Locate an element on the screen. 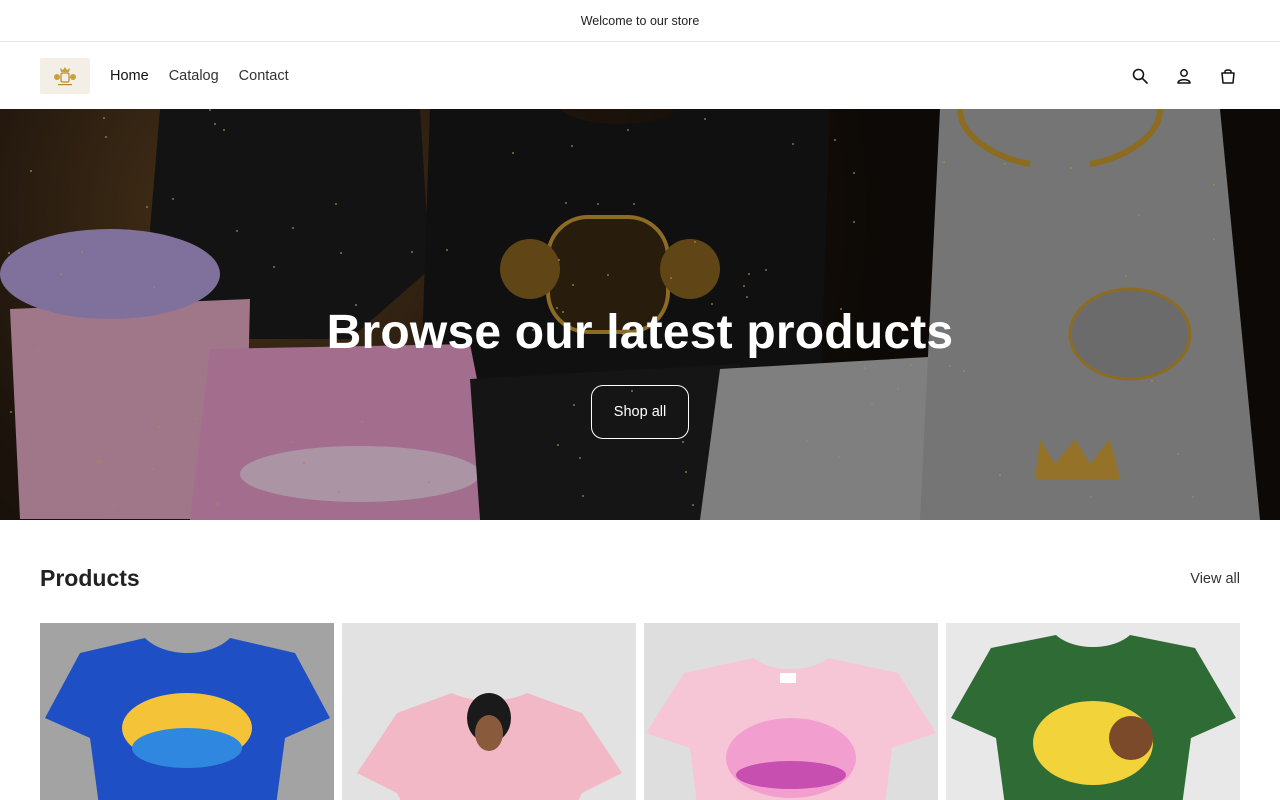 The image size is (1280, 800). search-icon is located at coordinates (1140, 76).